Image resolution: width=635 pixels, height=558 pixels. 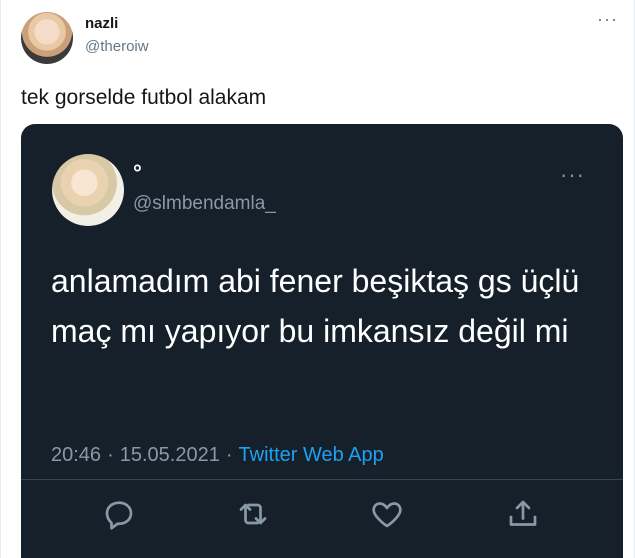 I want to click on tweet-source: Twitter Web App, so click(x=311, y=455).